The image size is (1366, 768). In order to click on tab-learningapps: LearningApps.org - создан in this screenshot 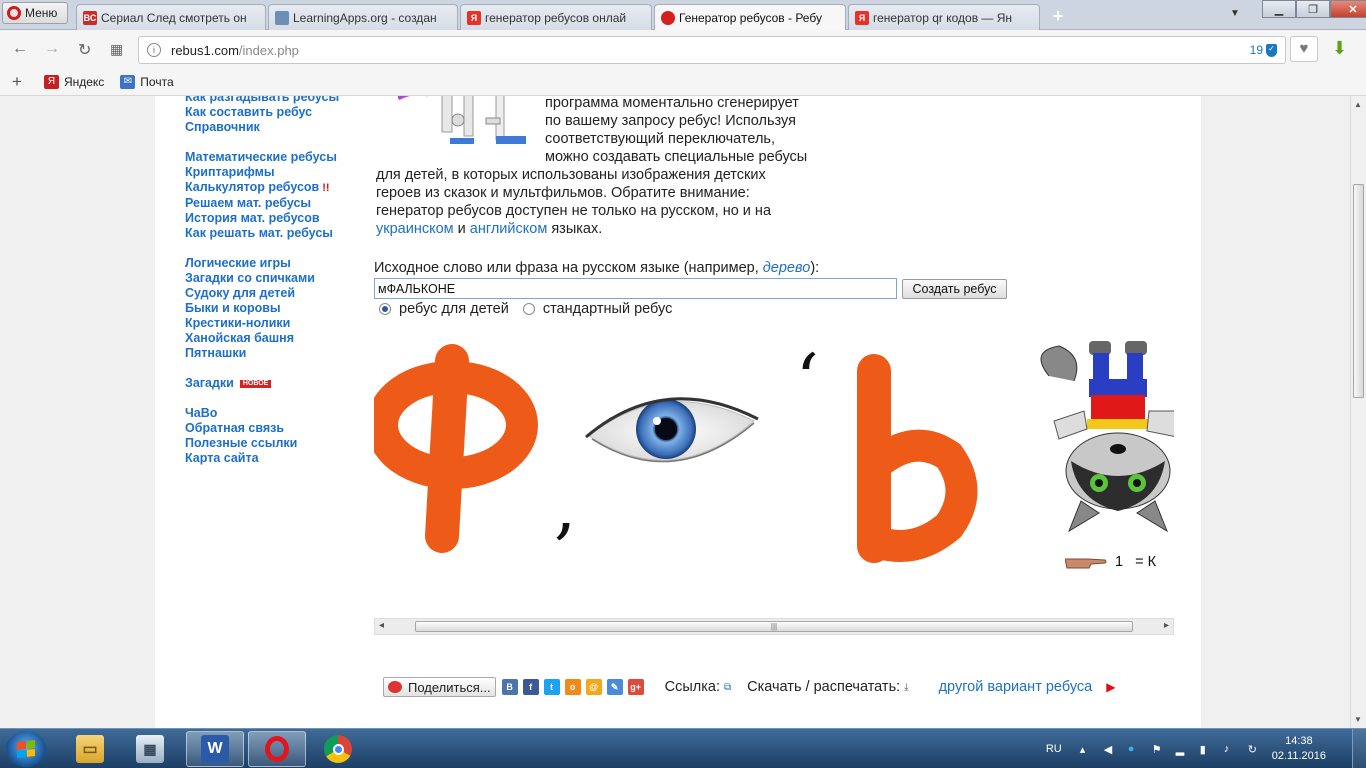, I will do `click(363, 17)`.